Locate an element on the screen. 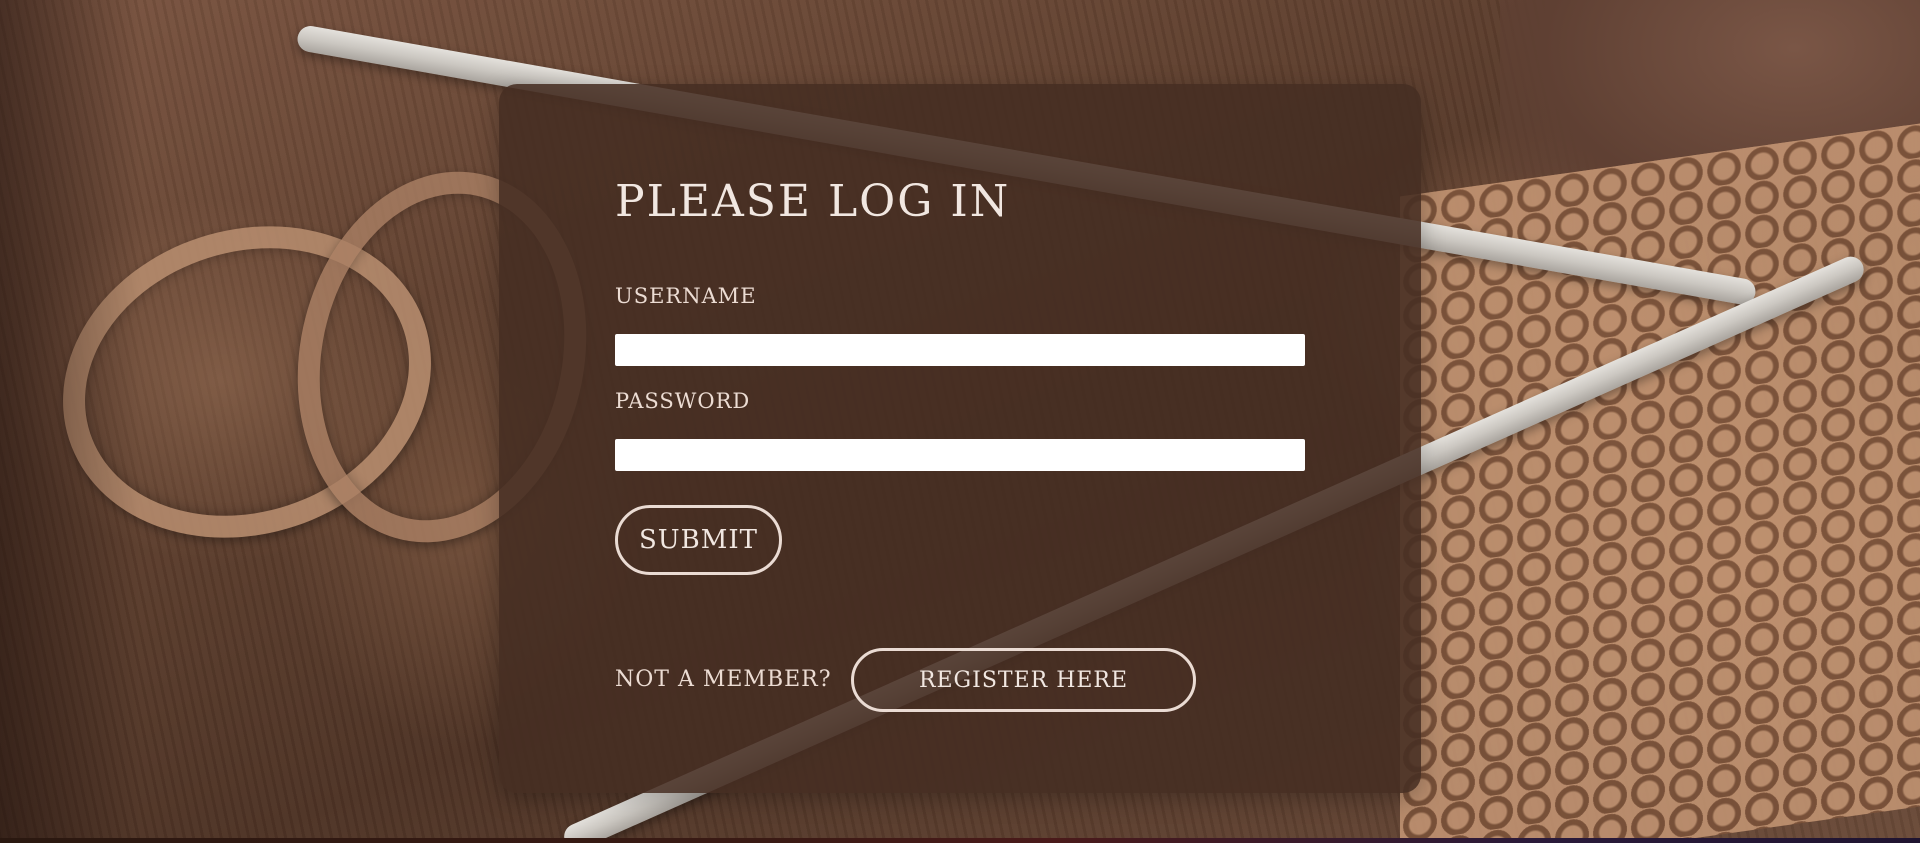 The image size is (1920, 843). bottom-strip is located at coordinates (960, 840).